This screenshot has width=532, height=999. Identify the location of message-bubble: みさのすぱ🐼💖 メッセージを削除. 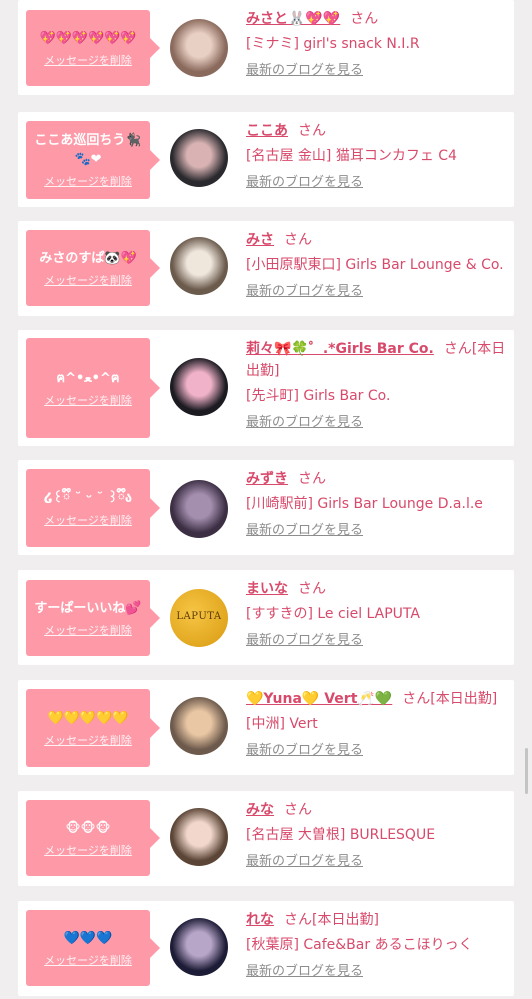
(93, 268).